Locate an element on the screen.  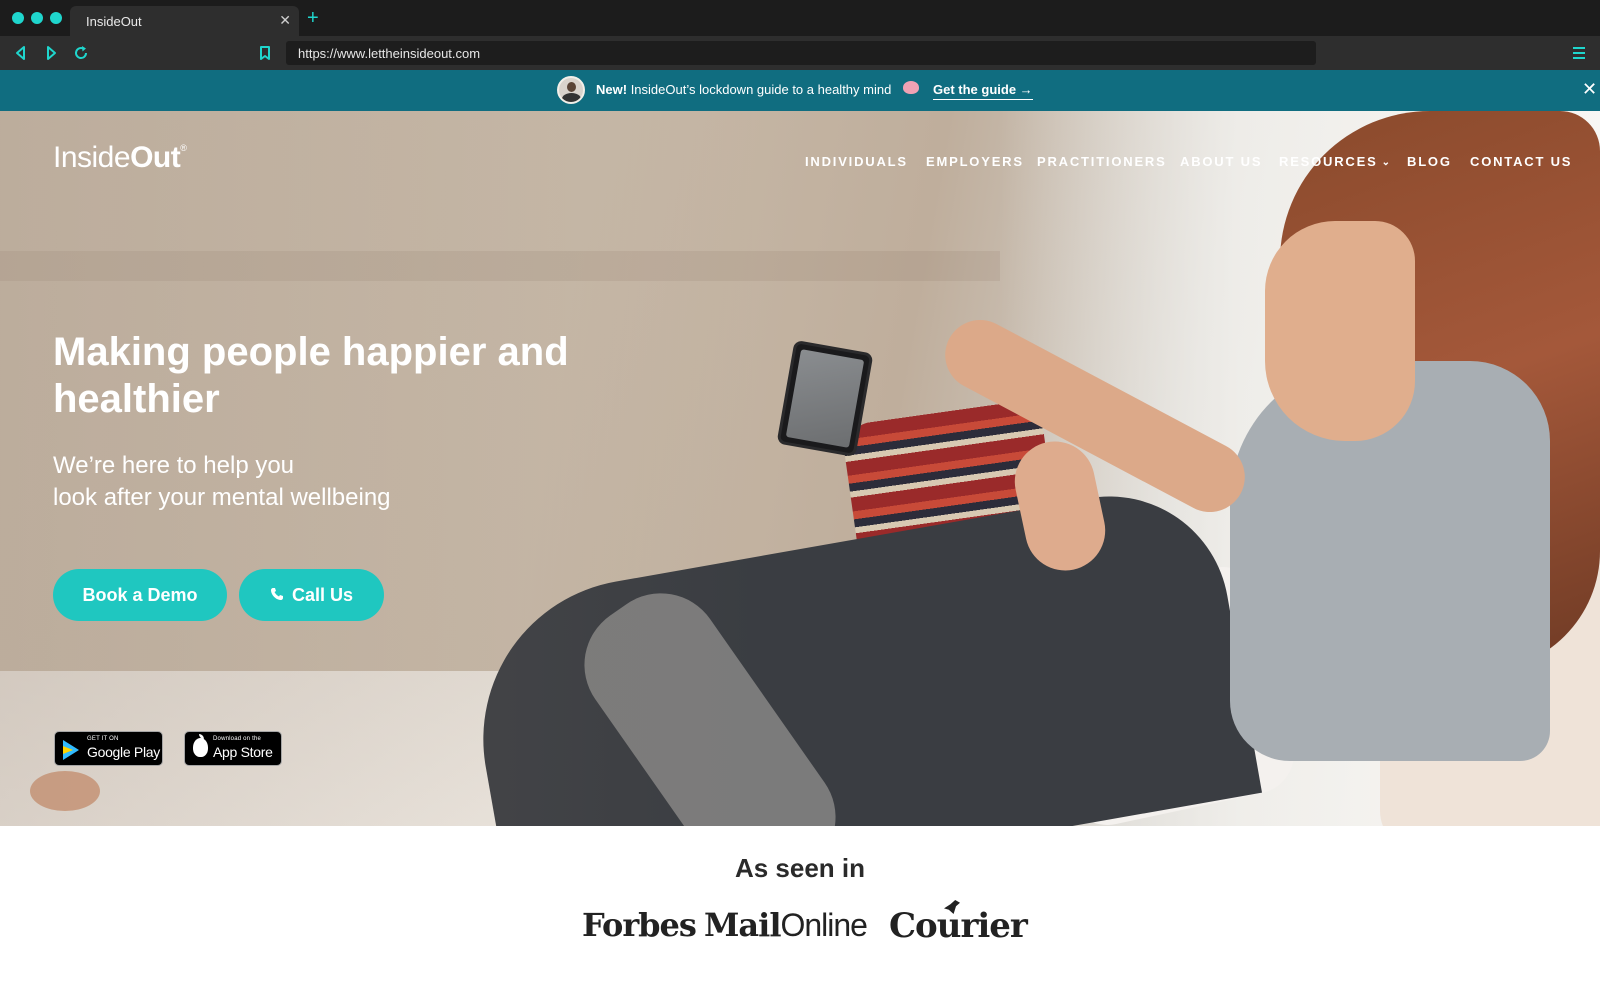
google-play-small-text: GET IT ON is located at coordinates (103, 739).